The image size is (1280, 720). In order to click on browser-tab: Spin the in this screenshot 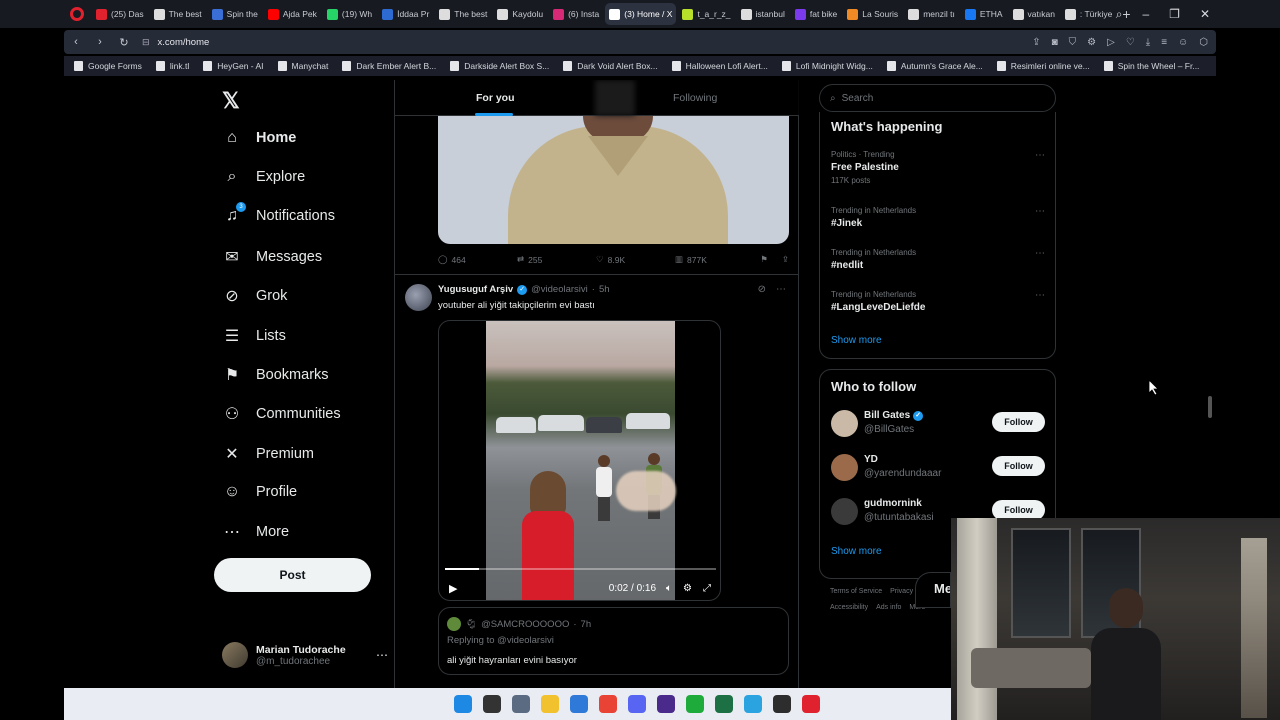, I will do `click(235, 14)`.